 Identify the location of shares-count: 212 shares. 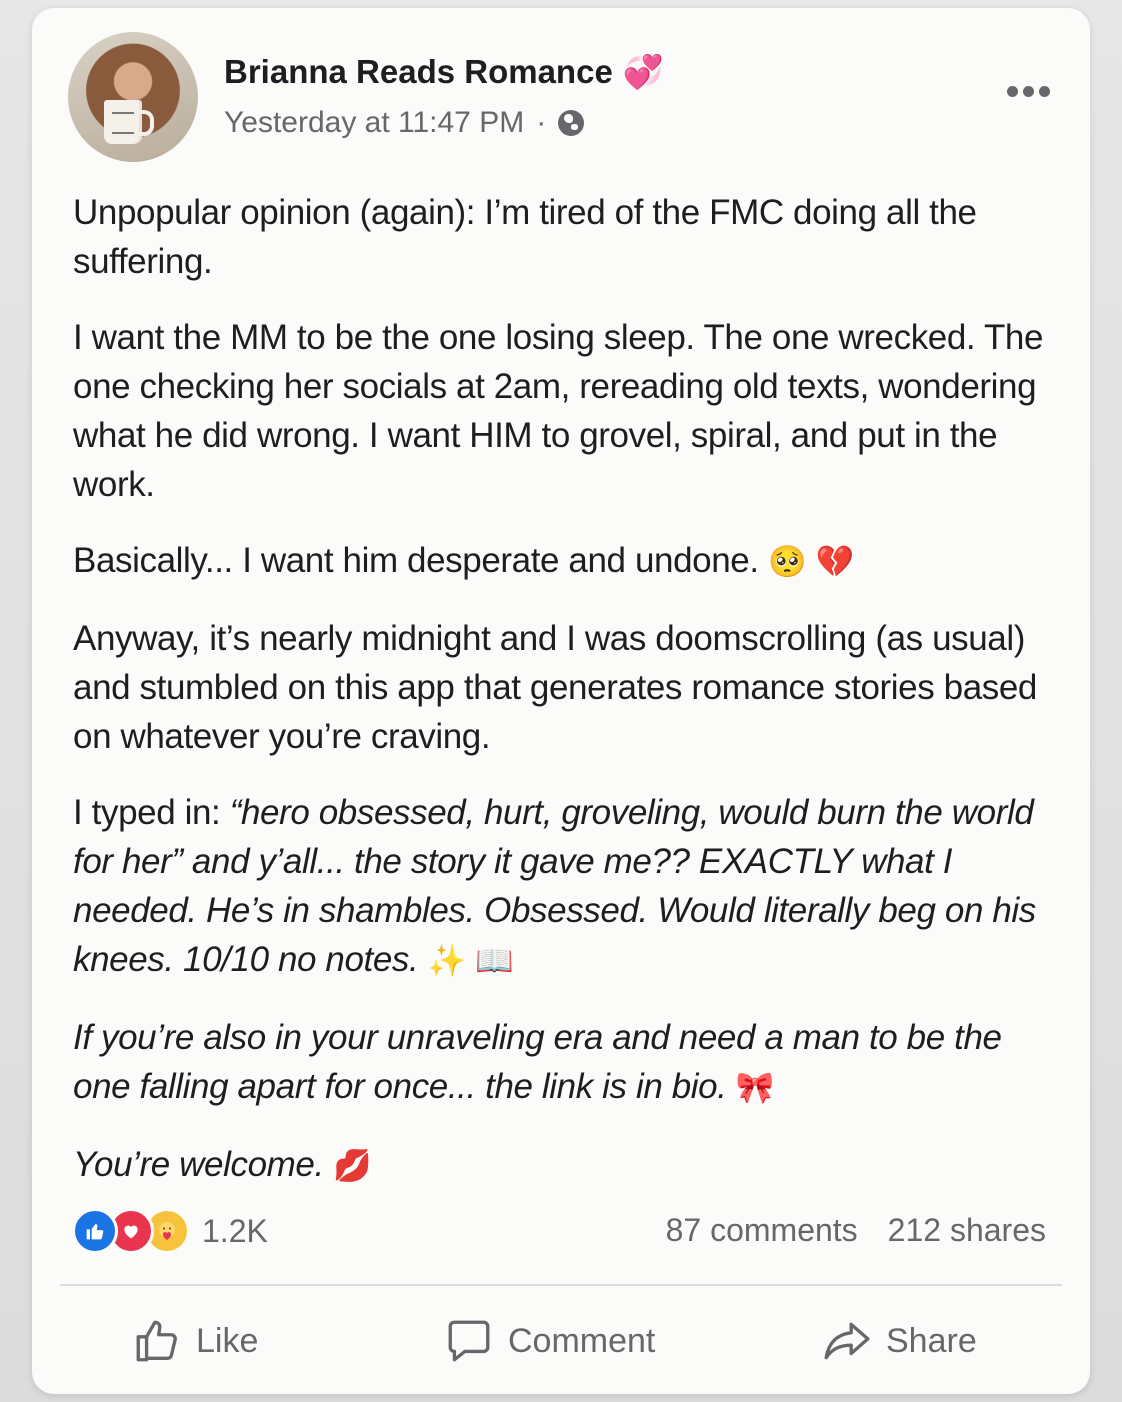
(967, 1230).